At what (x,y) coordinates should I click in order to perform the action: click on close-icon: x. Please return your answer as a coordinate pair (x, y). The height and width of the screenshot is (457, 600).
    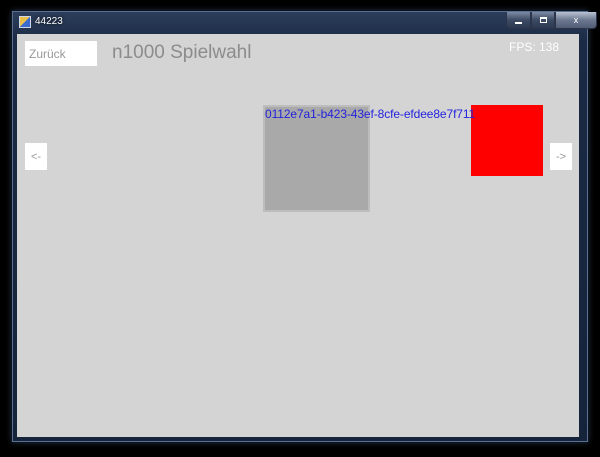
    Looking at the image, I should click on (576, 20).